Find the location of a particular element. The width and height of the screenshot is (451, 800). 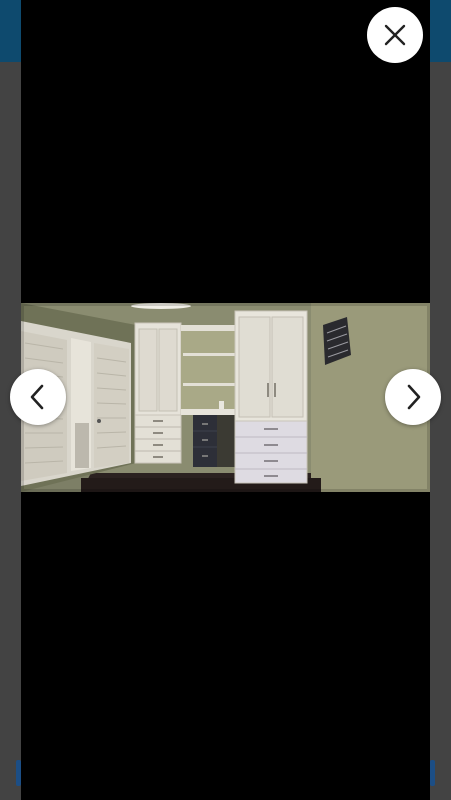

background-panel-left is located at coordinates (10, 431).